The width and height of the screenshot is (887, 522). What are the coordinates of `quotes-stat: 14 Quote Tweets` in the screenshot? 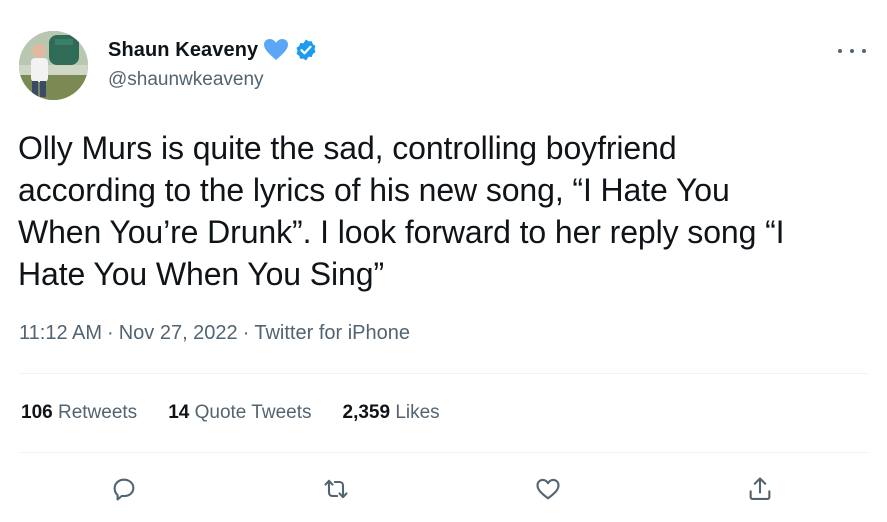 It's located at (239, 413).